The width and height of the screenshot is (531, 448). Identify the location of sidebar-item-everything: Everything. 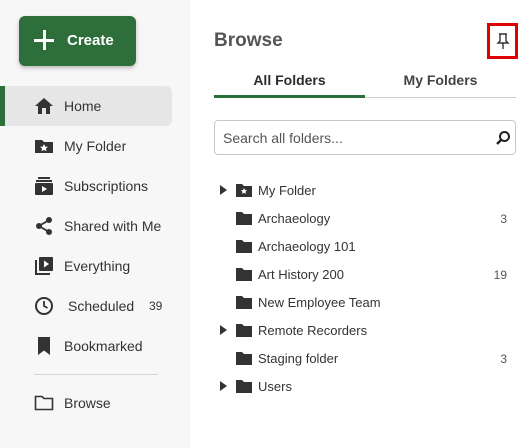
(86, 266).